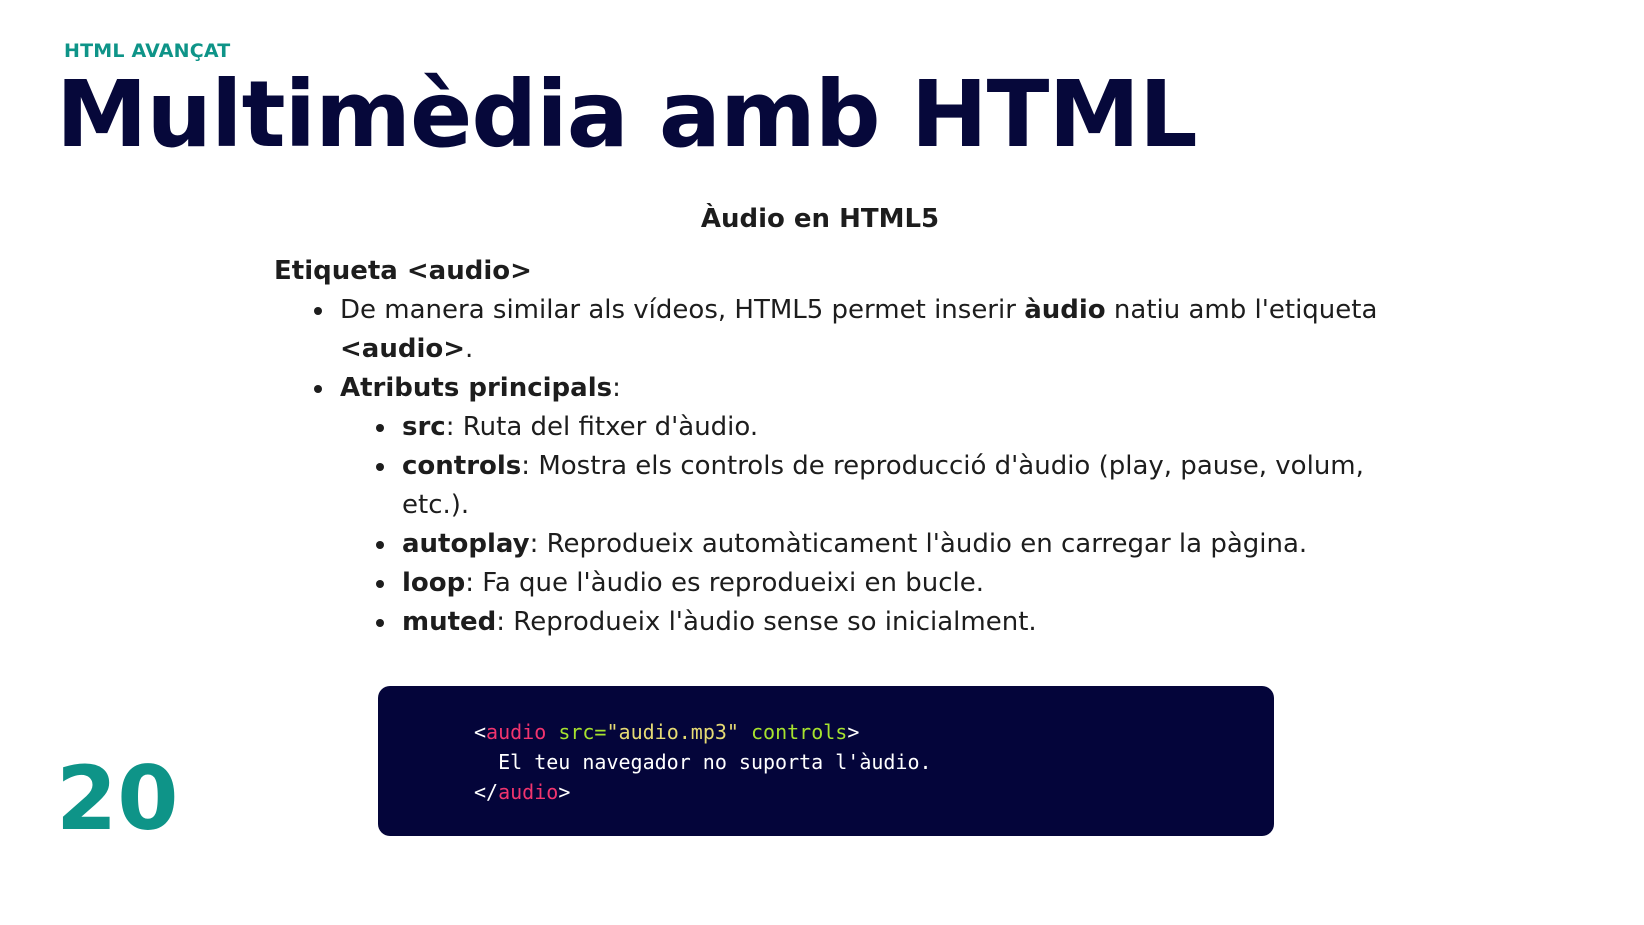 The image size is (1644, 925). I want to click on code-attr: src=, so click(582, 732).